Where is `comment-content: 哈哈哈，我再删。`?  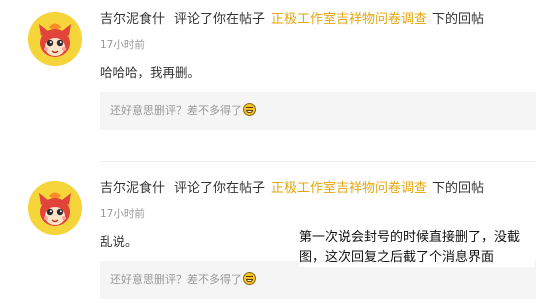
comment-content: 哈哈哈，我再删。 is located at coordinates (150, 72).